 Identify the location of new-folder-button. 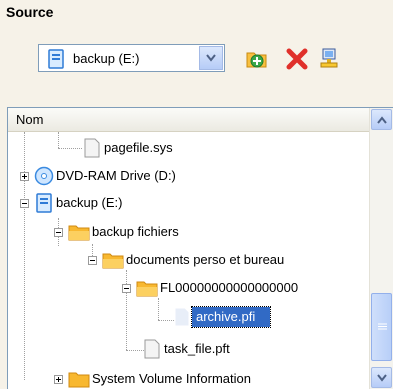
(257, 59).